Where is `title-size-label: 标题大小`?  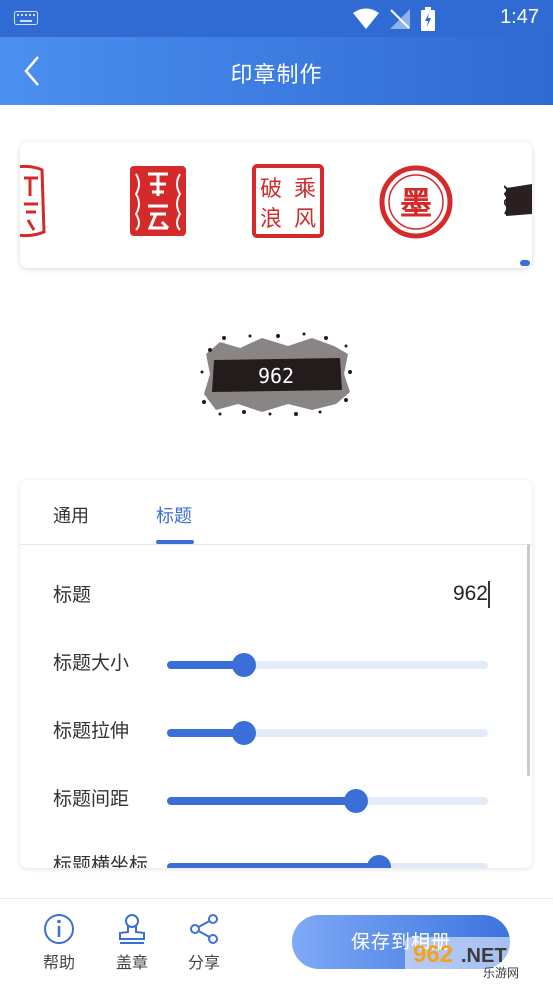 title-size-label: 标题大小 is located at coordinates (91, 663).